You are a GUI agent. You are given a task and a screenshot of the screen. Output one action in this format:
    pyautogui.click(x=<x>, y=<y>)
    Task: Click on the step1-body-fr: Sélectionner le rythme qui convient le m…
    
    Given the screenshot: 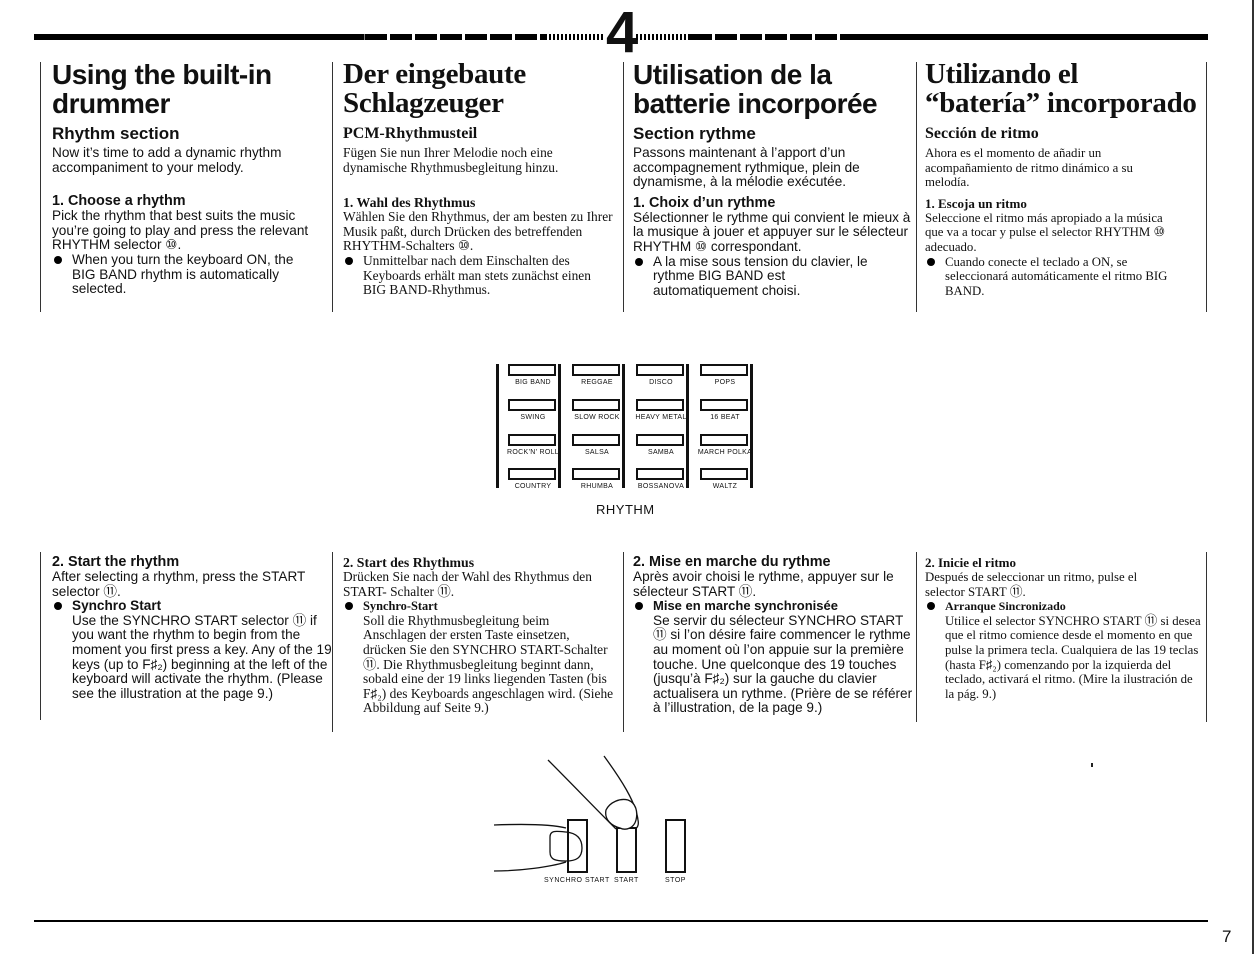 What is the action you would take?
    pyautogui.click(x=772, y=231)
    